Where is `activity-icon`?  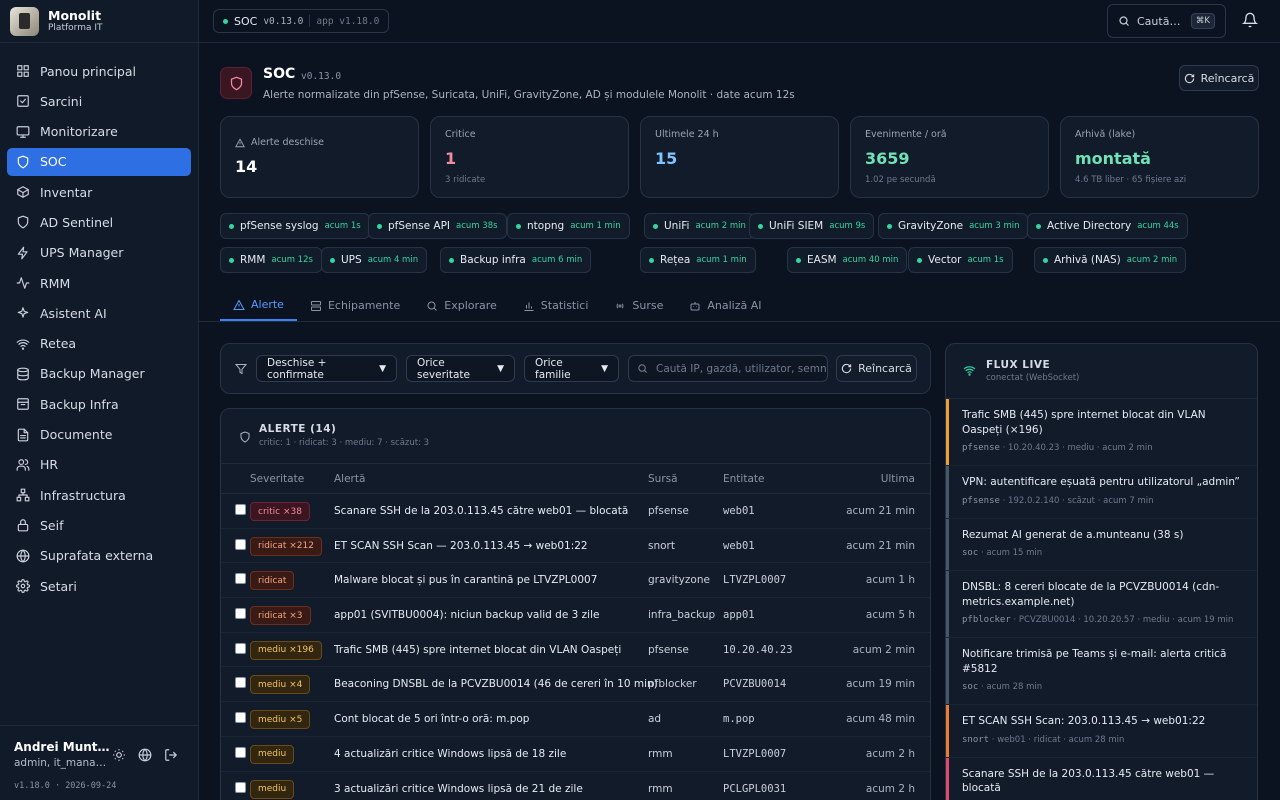 activity-icon is located at coordinates (23, 283).